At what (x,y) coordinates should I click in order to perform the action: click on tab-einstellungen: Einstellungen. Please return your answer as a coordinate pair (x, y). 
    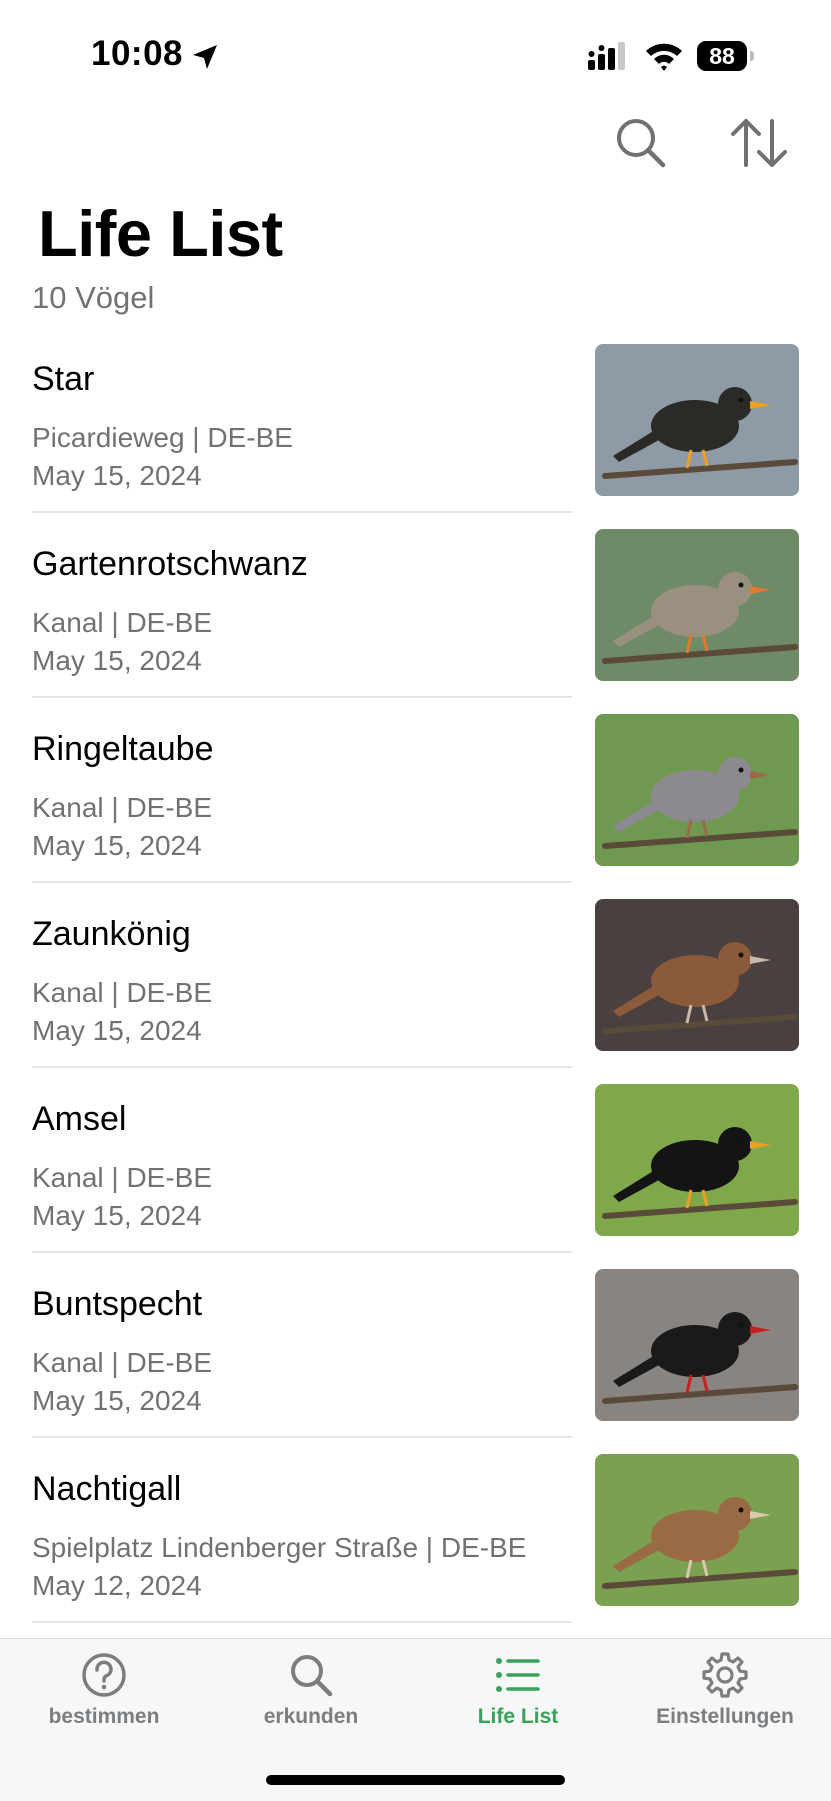
    Looking at the image, I should click on (725, 1701).